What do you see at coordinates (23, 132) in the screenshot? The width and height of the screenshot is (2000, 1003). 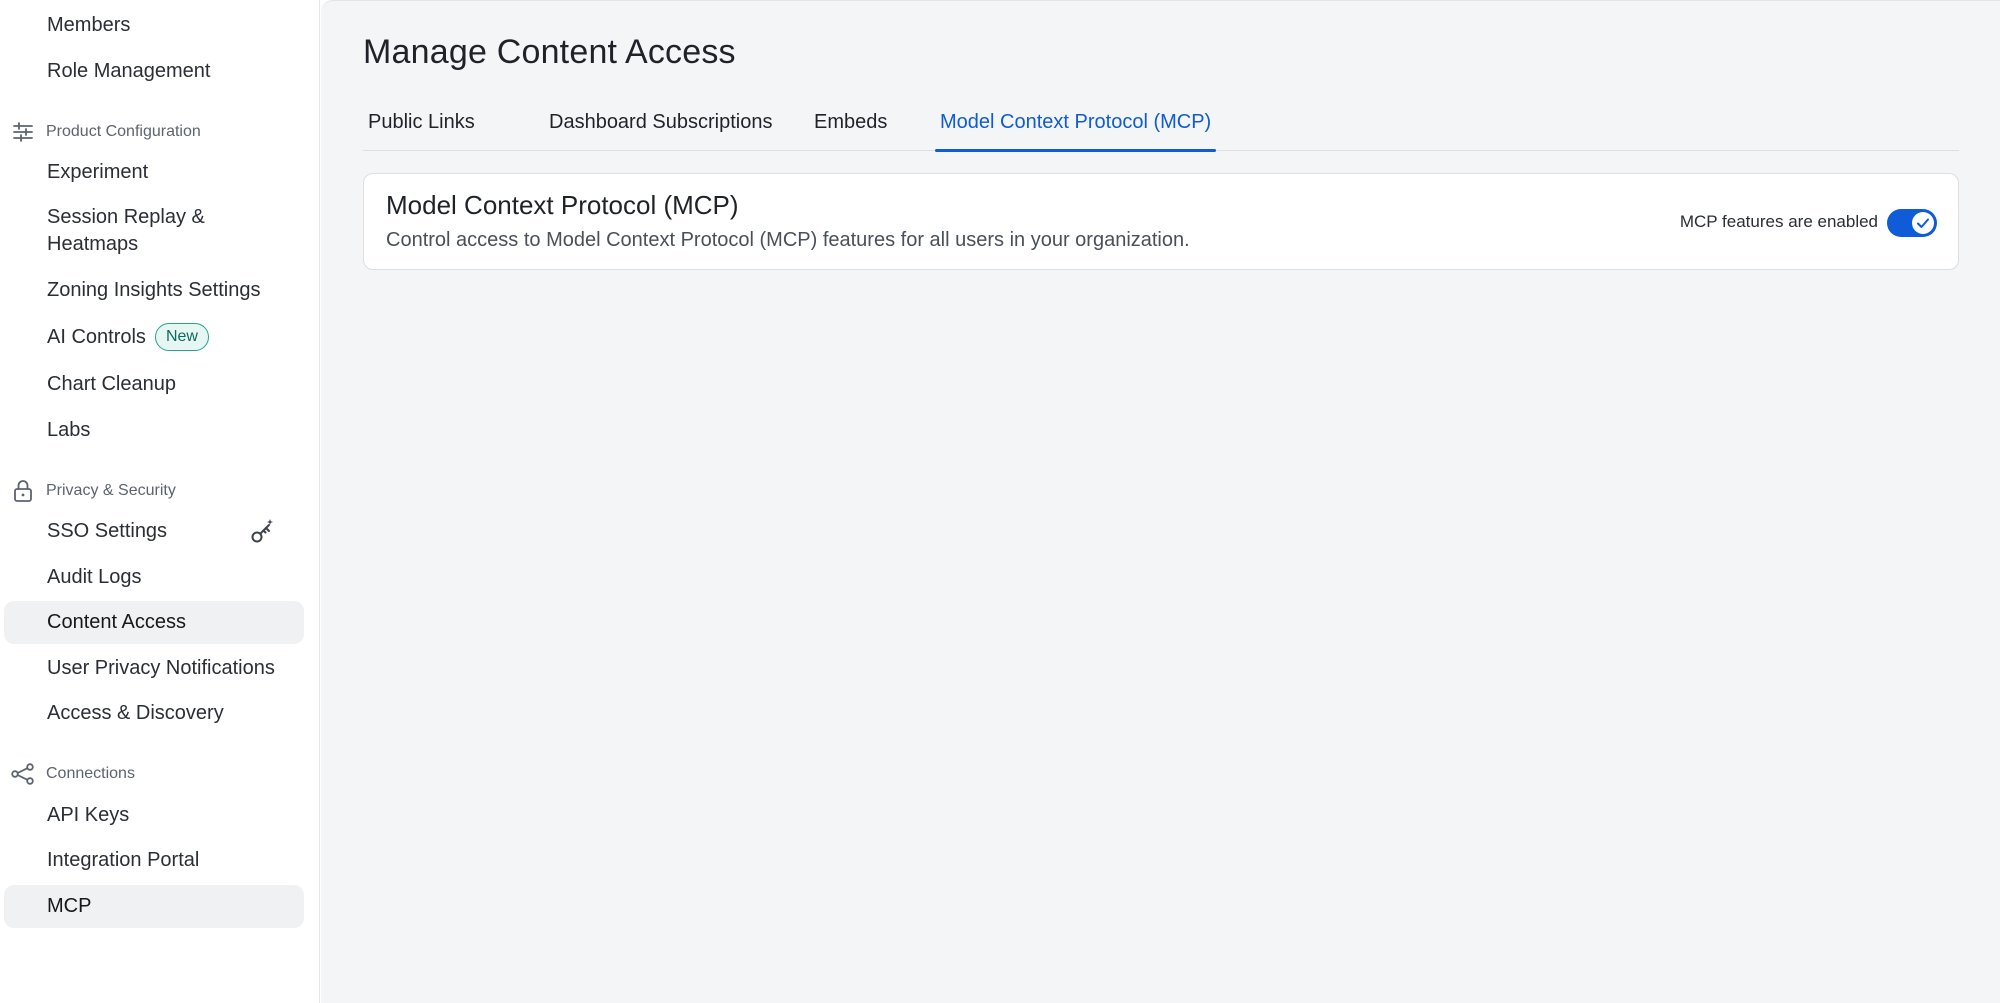 I see `sliders-icon` at bounding box center [23, 132].